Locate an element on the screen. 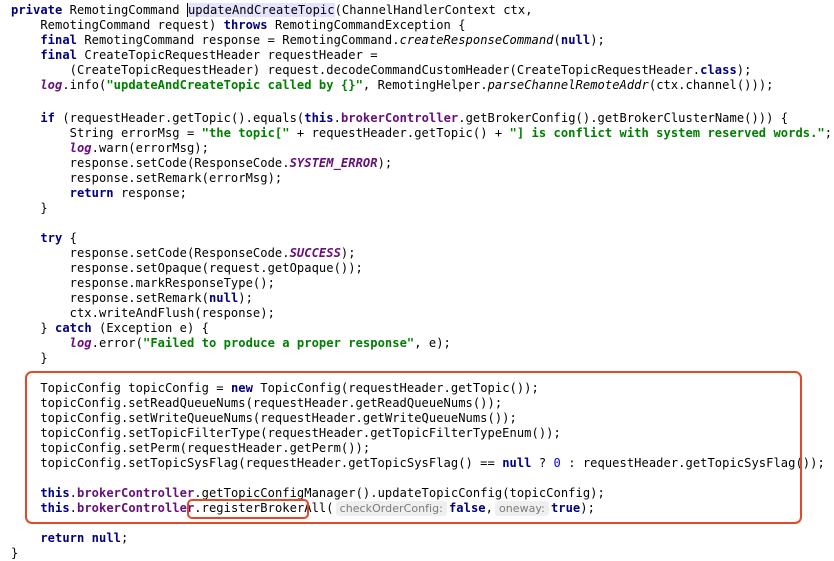  code-line-18: response.setOpaque(request.getOpaque()); is located at coordinates (187, 268).